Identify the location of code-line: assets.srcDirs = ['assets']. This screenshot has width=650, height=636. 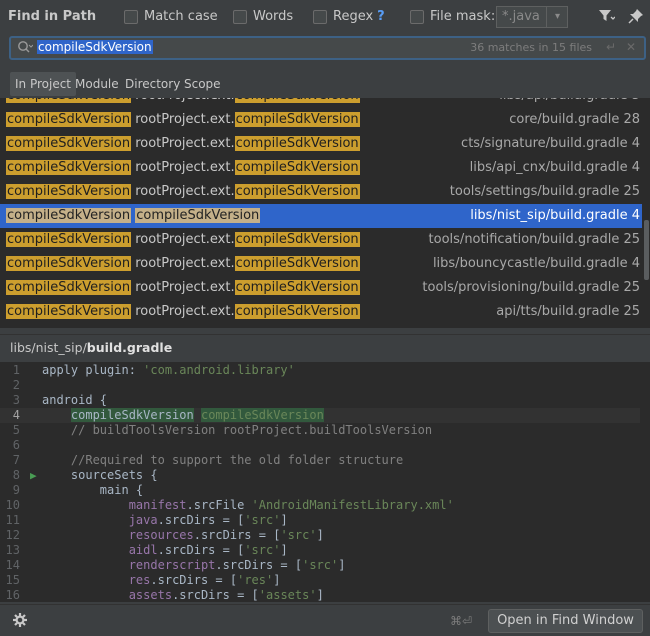
(226, 595).